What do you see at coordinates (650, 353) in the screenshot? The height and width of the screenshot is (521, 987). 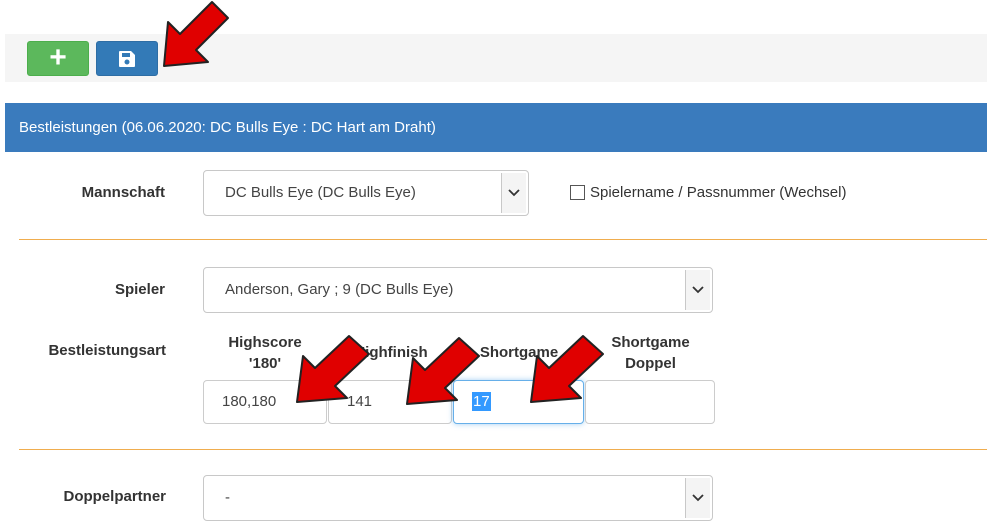 I see `shortgame-doppel-header: Shortgame Doppel` at bounding box center [650, 353].